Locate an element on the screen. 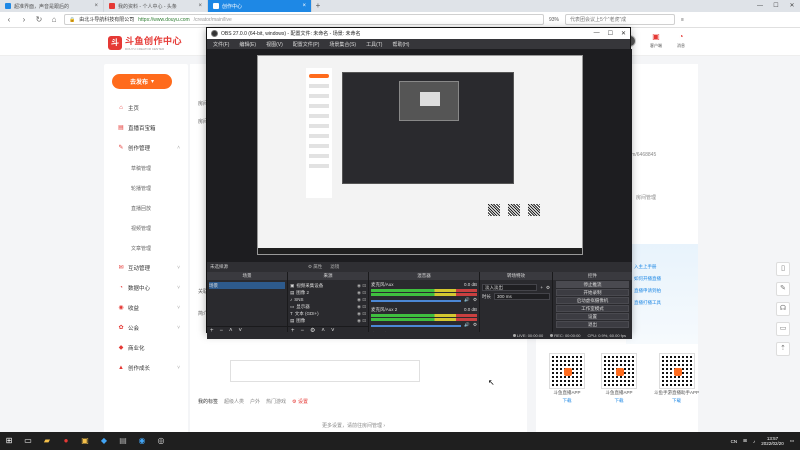  filters-button: 滤镜 is located at coordinates (334, 267).